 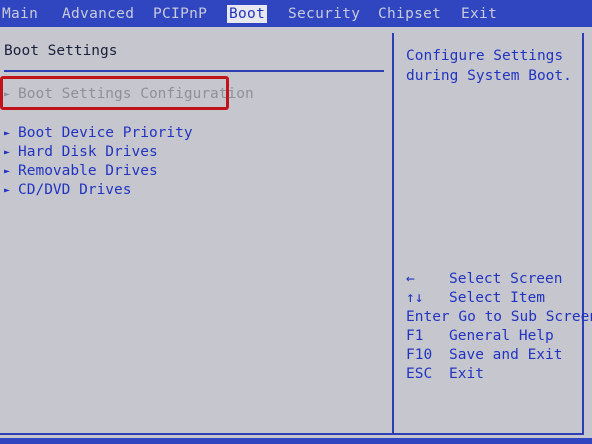 I want to click on key-action: Save and Exit, so click(x=506, y=355).